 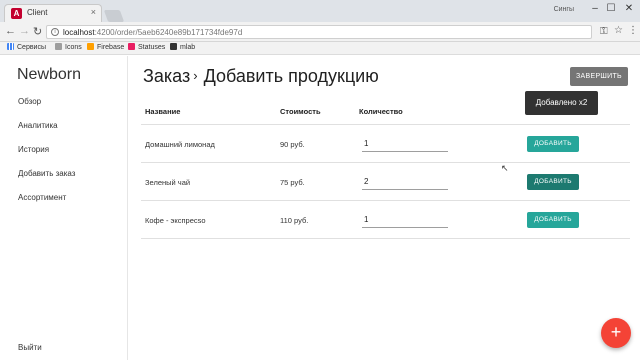 What do you see at coordinates (55, 32) in the screenshot?
I see `info-icon: i` at bounding box center [55, 32].